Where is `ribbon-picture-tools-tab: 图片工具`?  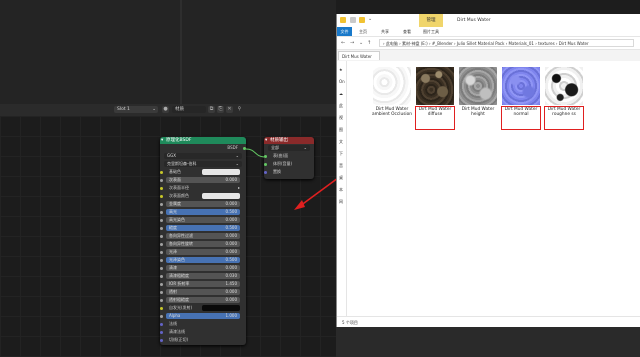 ribbon-picture-tools-tab: 图片工具 is located at coordinates (431, 31).